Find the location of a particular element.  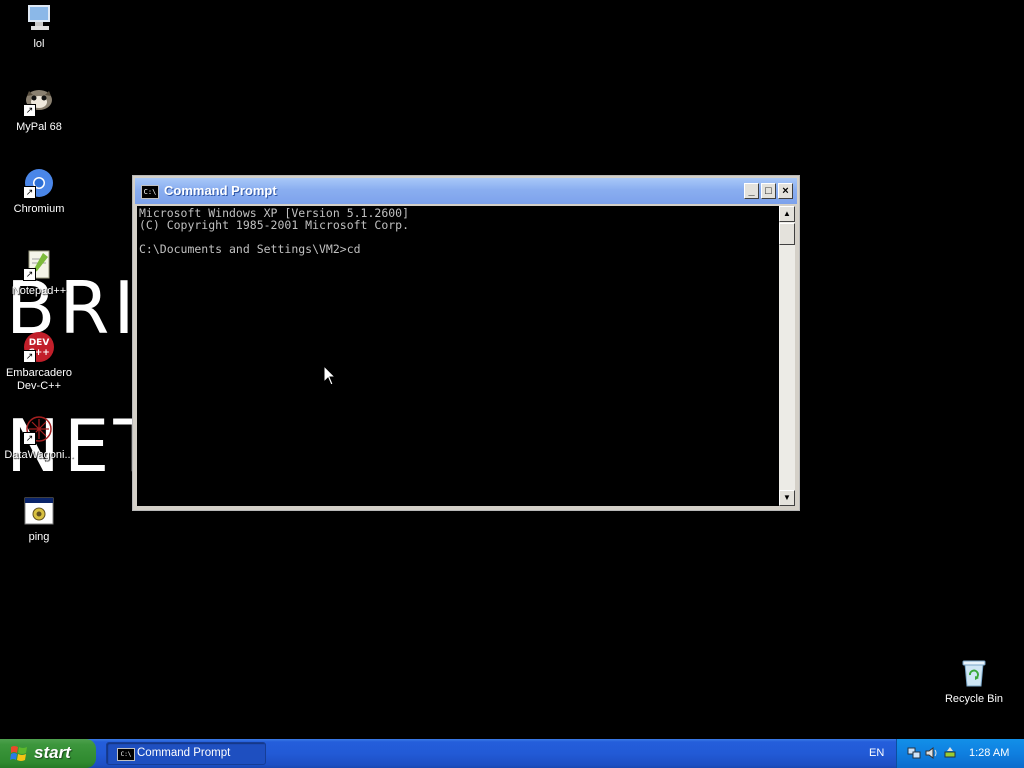

start-label: start is located at coordinates (52, 752).